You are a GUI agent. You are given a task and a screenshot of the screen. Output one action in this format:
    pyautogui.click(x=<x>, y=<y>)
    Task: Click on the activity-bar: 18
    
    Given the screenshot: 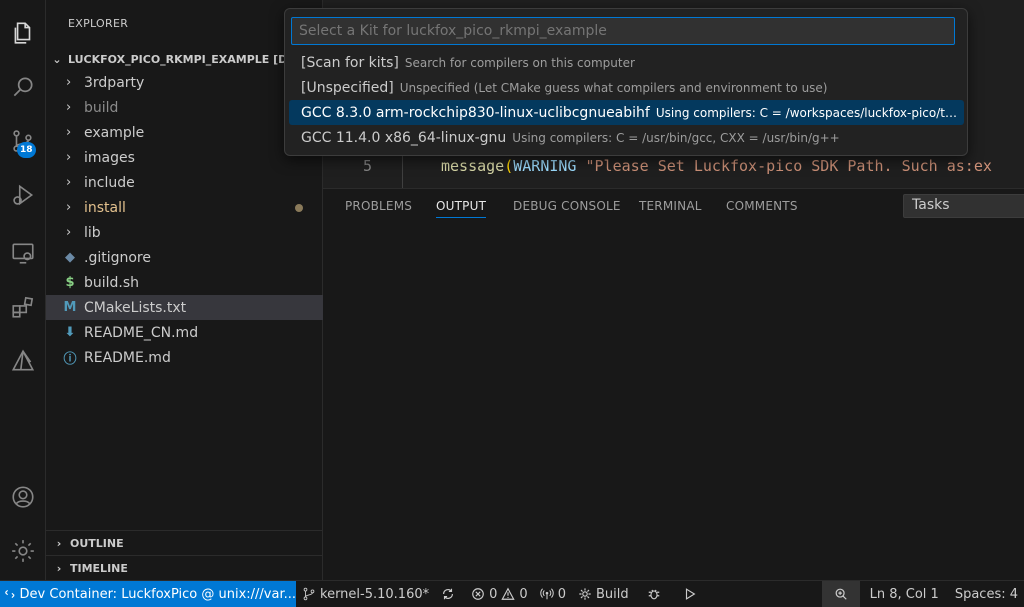 What is the action you would take?
    pyautogui.click(x=23, y=290)
    